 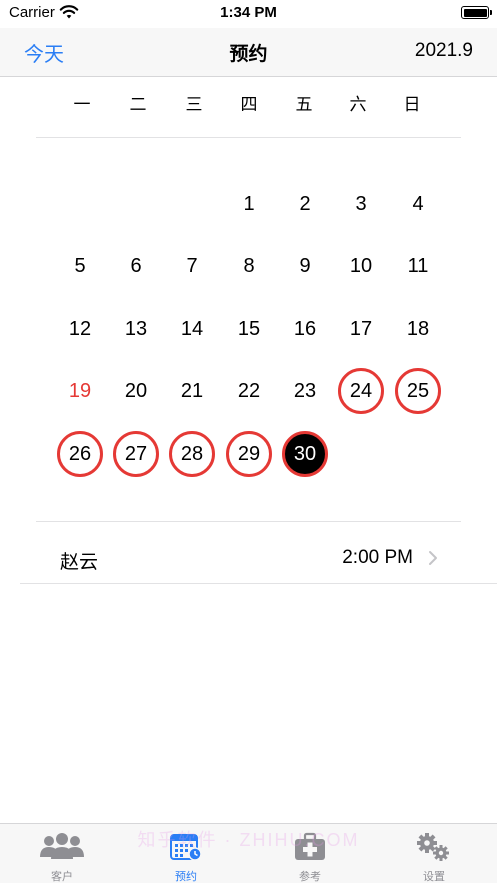 I want to click on status-time: 1:34 PM, so click(x=248, y=12).